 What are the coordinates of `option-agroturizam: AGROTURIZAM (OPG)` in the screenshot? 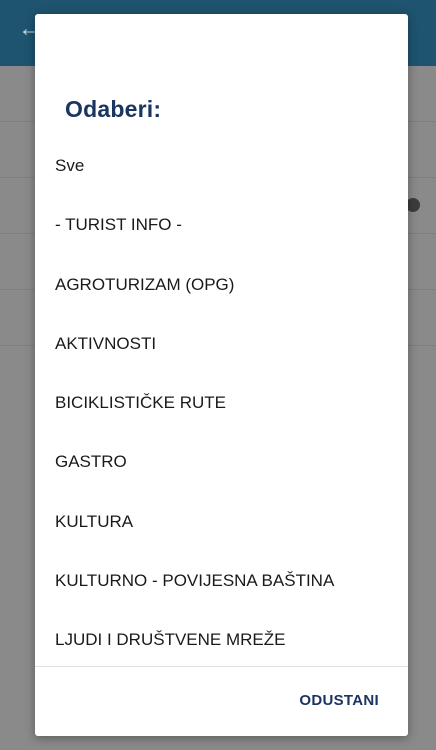 It's located at (221, 284).